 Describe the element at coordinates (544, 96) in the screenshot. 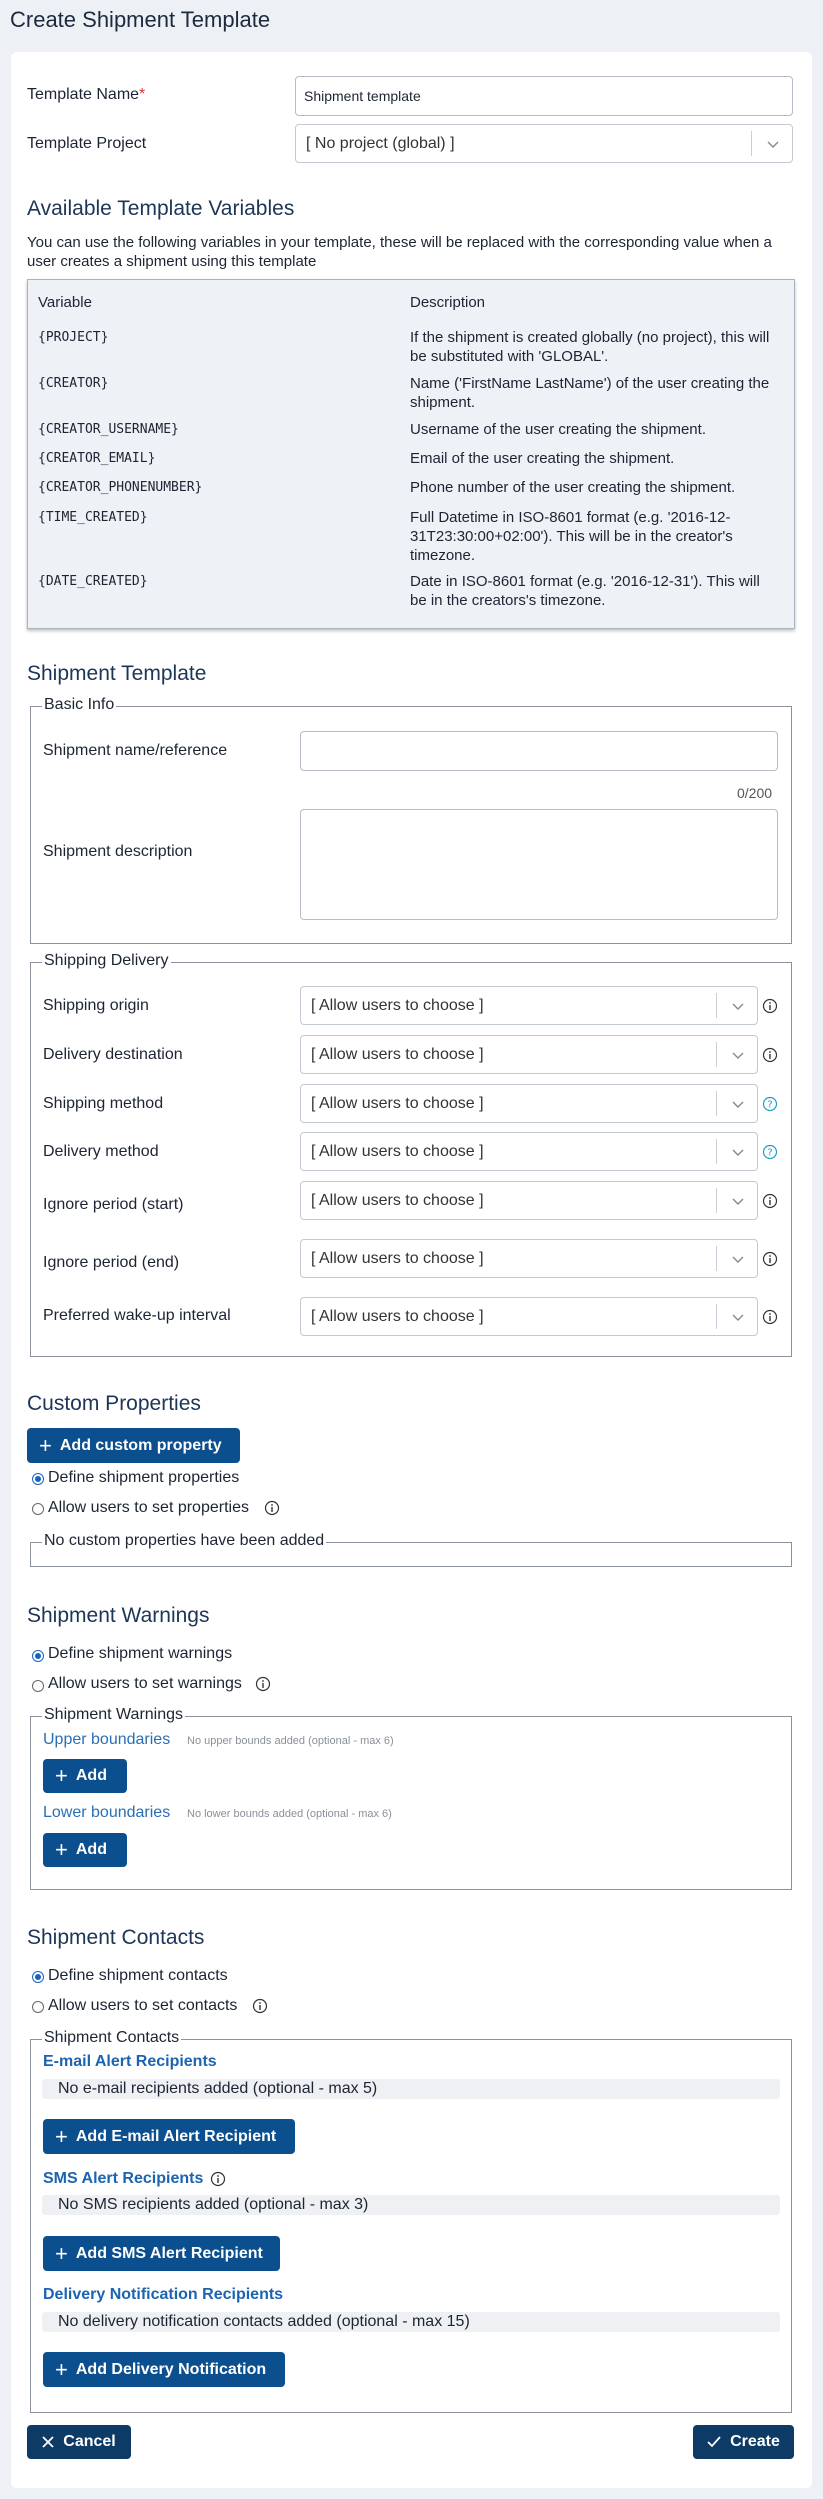

I see `template-name-input: Shipment template` at that location.